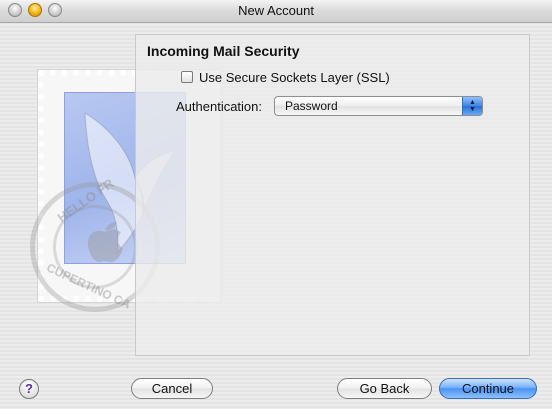 The width and height of the screenshot is (552, 409). I want to click on continue-button: Continue, so click(488, 388).